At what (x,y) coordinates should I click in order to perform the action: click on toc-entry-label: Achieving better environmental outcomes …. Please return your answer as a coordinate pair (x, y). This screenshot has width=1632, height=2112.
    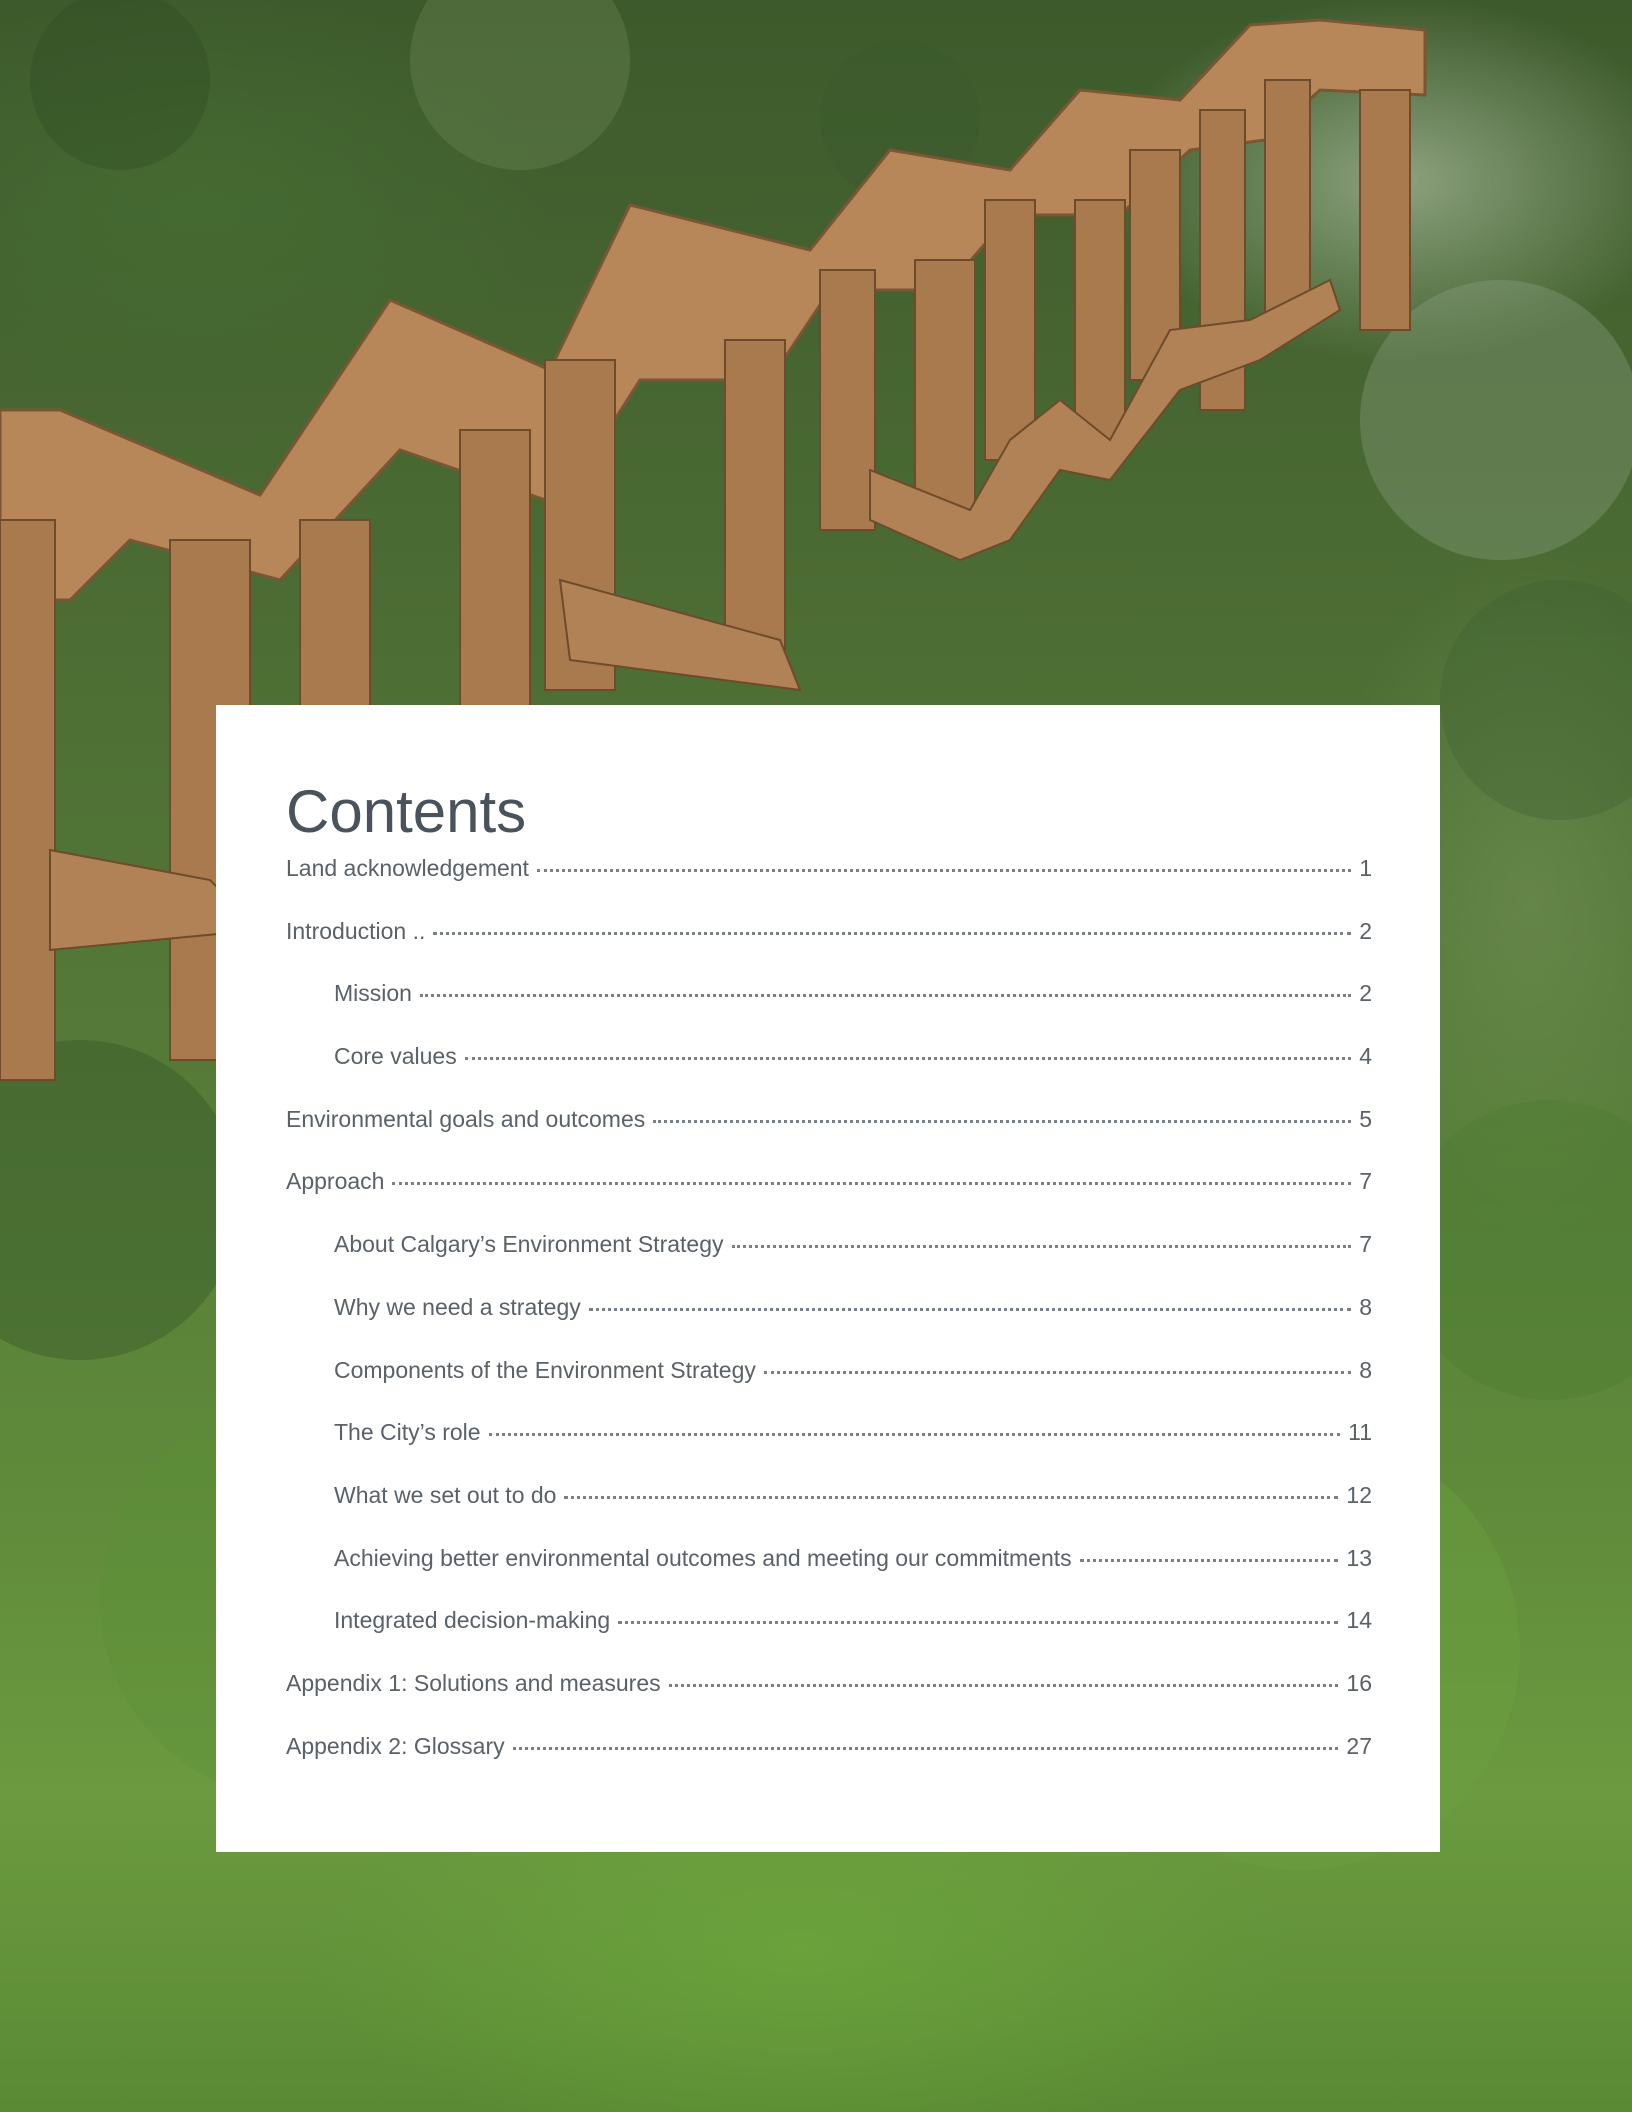
    Looking at the image, I should click on (703, 1557).